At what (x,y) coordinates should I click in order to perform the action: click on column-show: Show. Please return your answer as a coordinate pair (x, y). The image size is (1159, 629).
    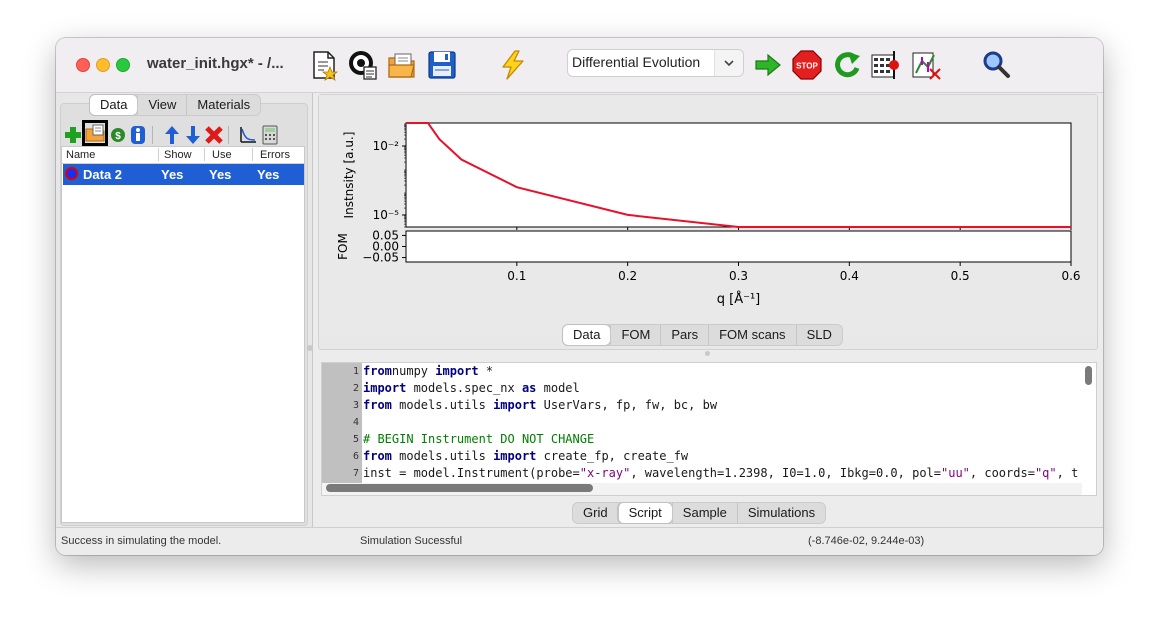
    Looking at the image, I should click on (178, 155).